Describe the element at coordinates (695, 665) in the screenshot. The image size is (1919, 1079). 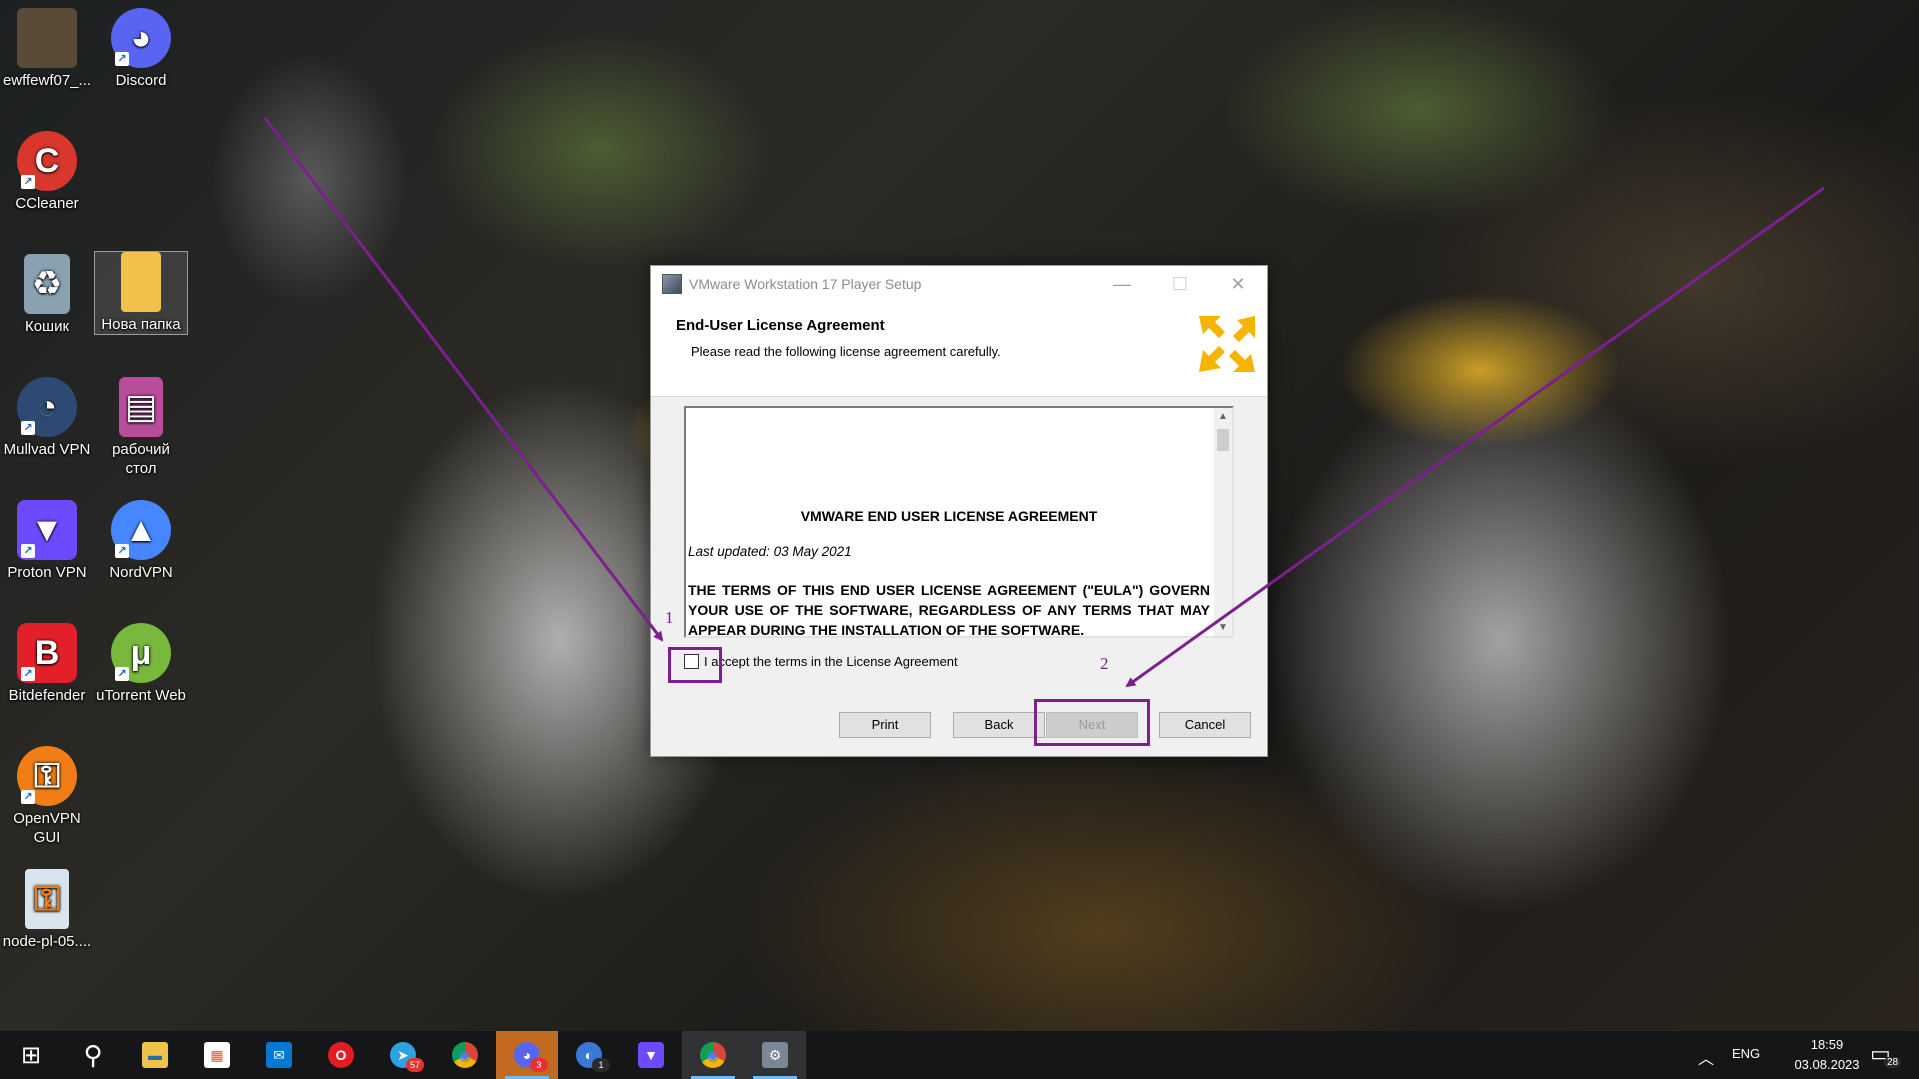
I see `annotation-box-checkbox` at that location.